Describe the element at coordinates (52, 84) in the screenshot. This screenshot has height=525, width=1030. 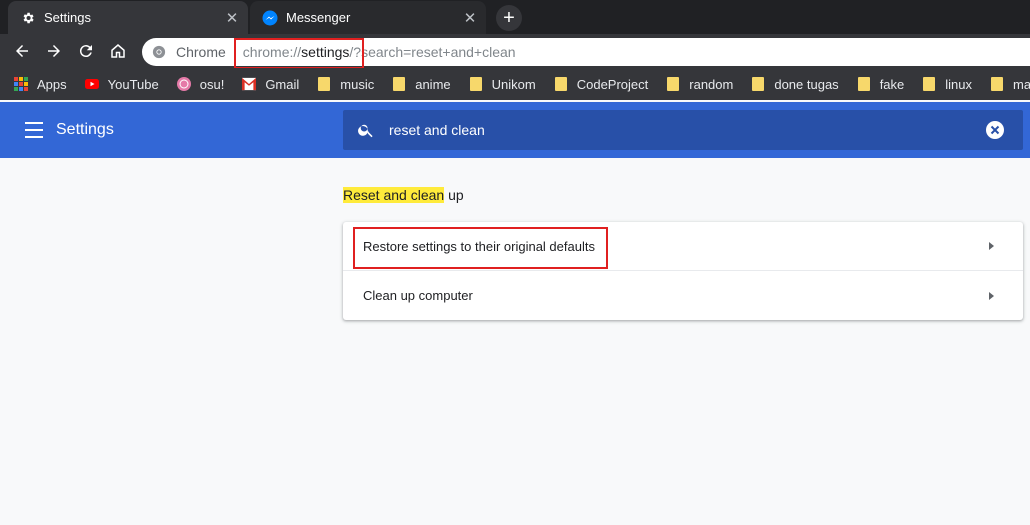
I see `bookmark-label: Apps` at that location.